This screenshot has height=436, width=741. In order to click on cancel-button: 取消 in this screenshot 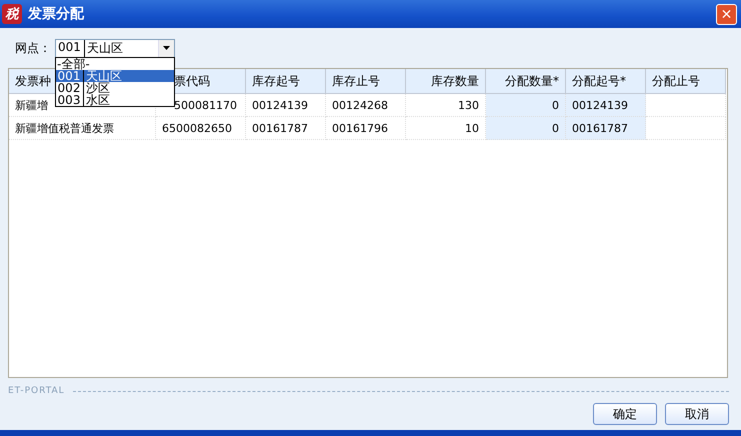, I will do `click(697, 414)`.